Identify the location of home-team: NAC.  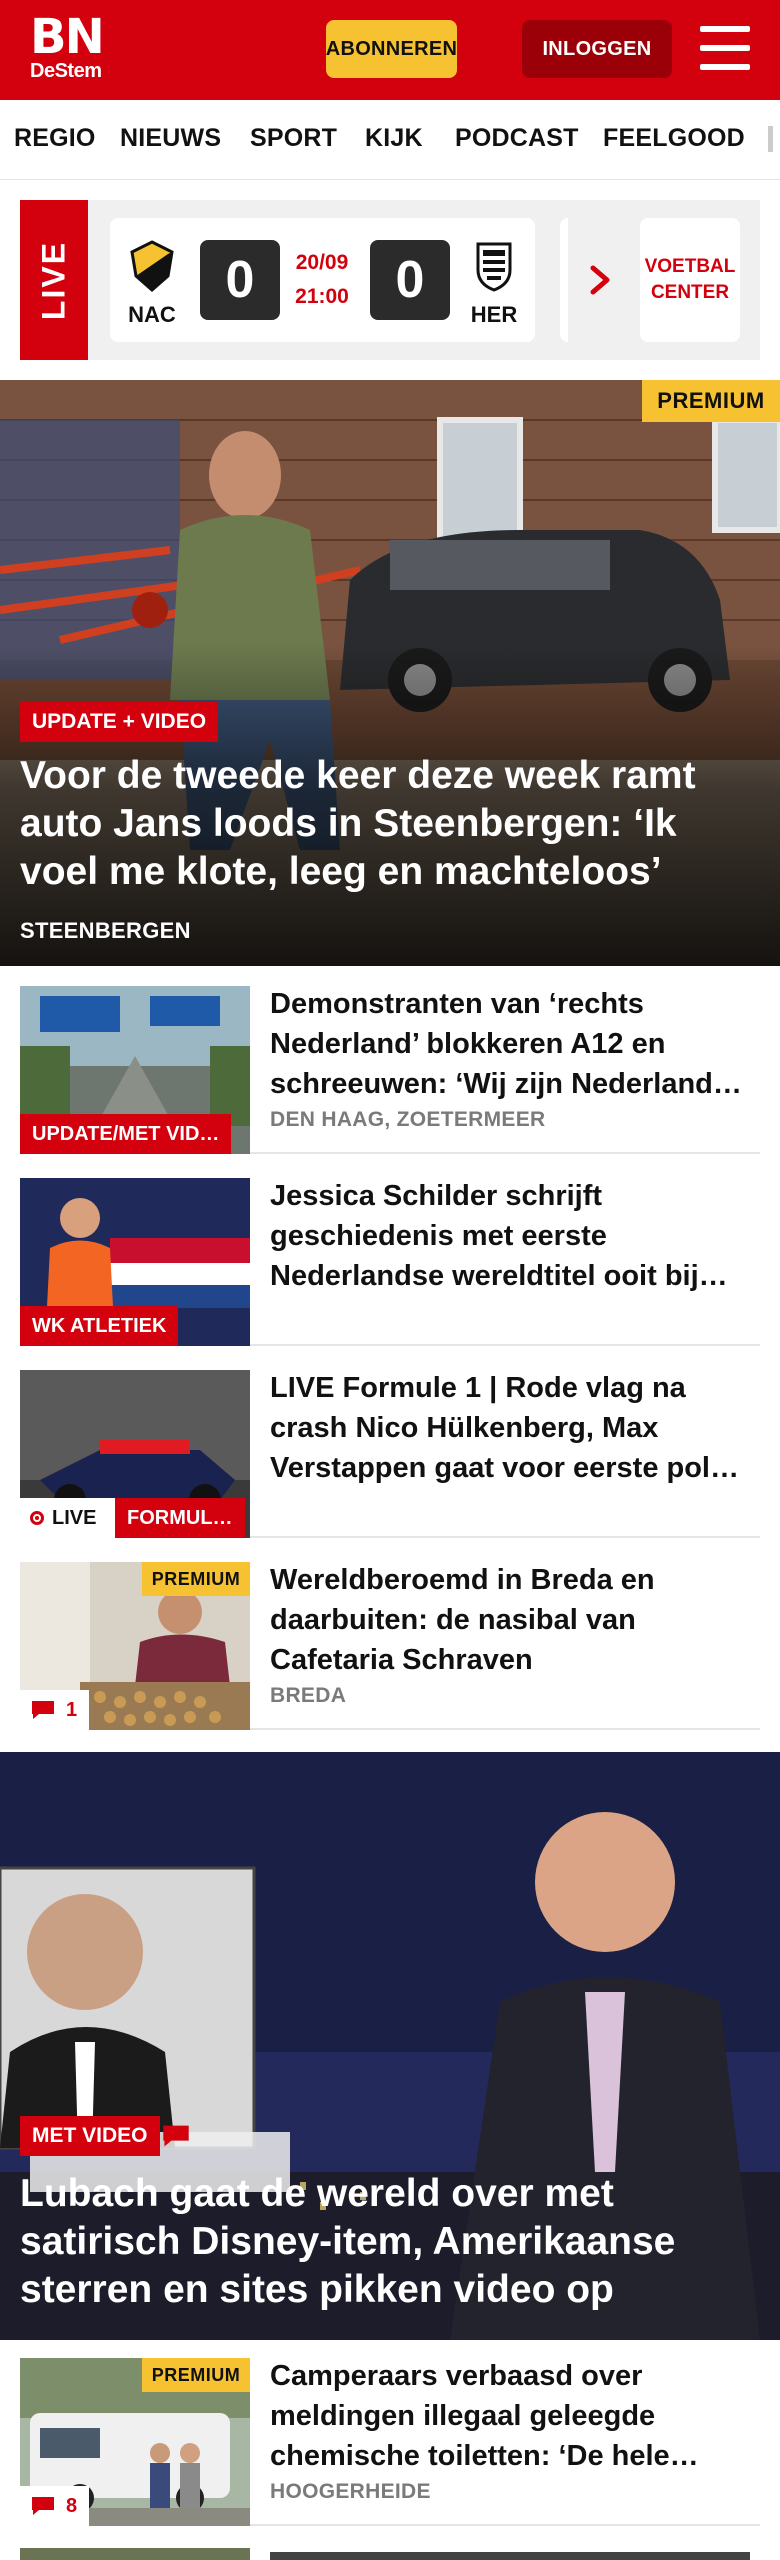
(152, 284).